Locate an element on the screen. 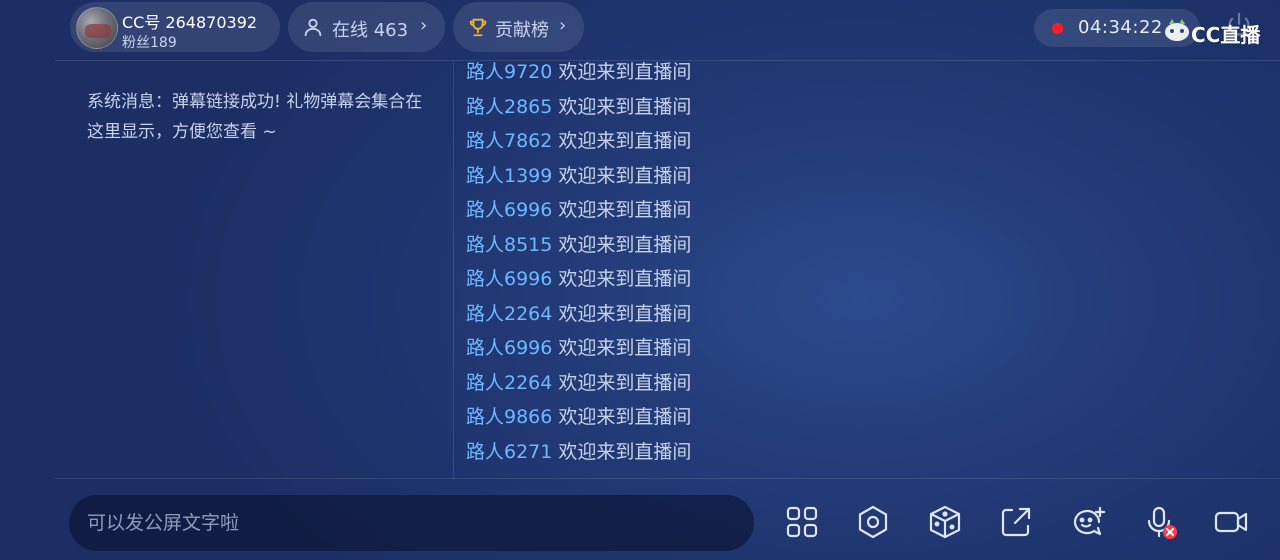 The width and height of the screenshot is (1280, 560). dice-icon is located at coordinates (945, 522).